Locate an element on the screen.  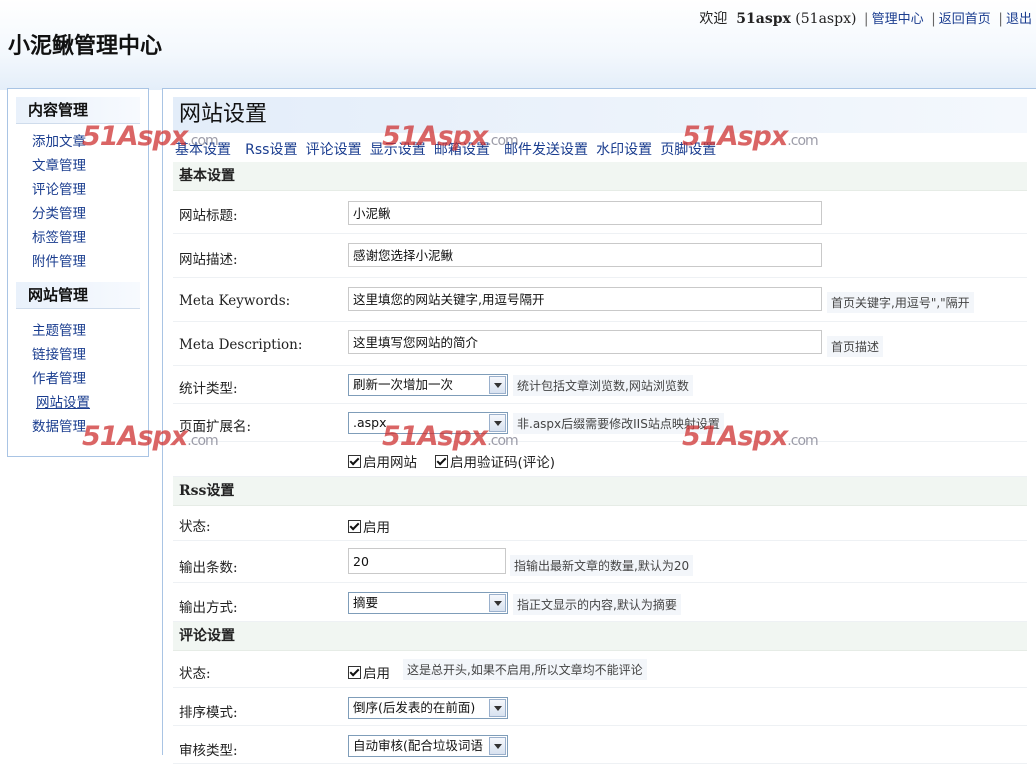
page-extension-hint: 非.aspx后缀需要修改IIS站点映射设置 is located at coordinates (618, 423).